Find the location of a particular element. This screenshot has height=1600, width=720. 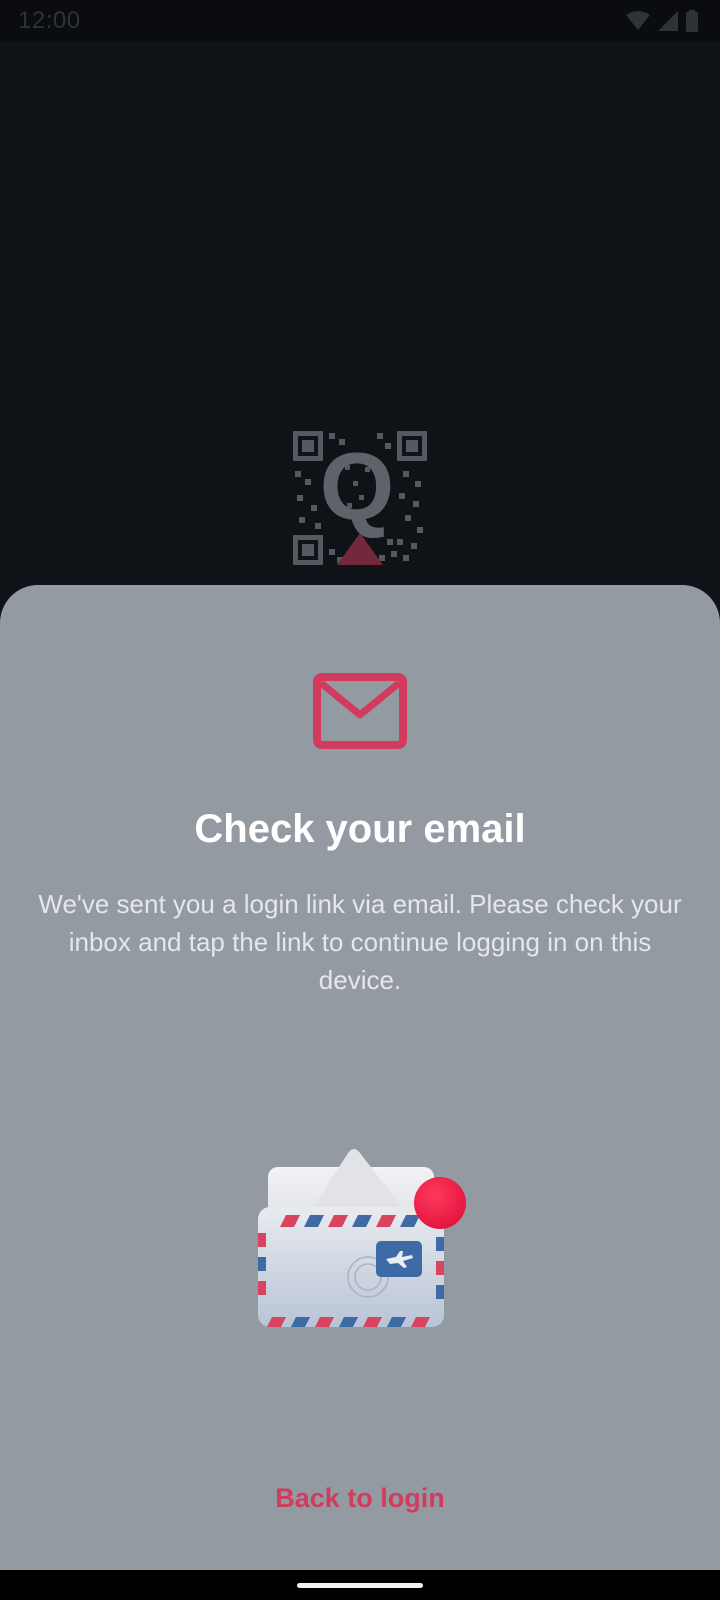

status-bar: 12:00 is located at coordinates (360, 21).